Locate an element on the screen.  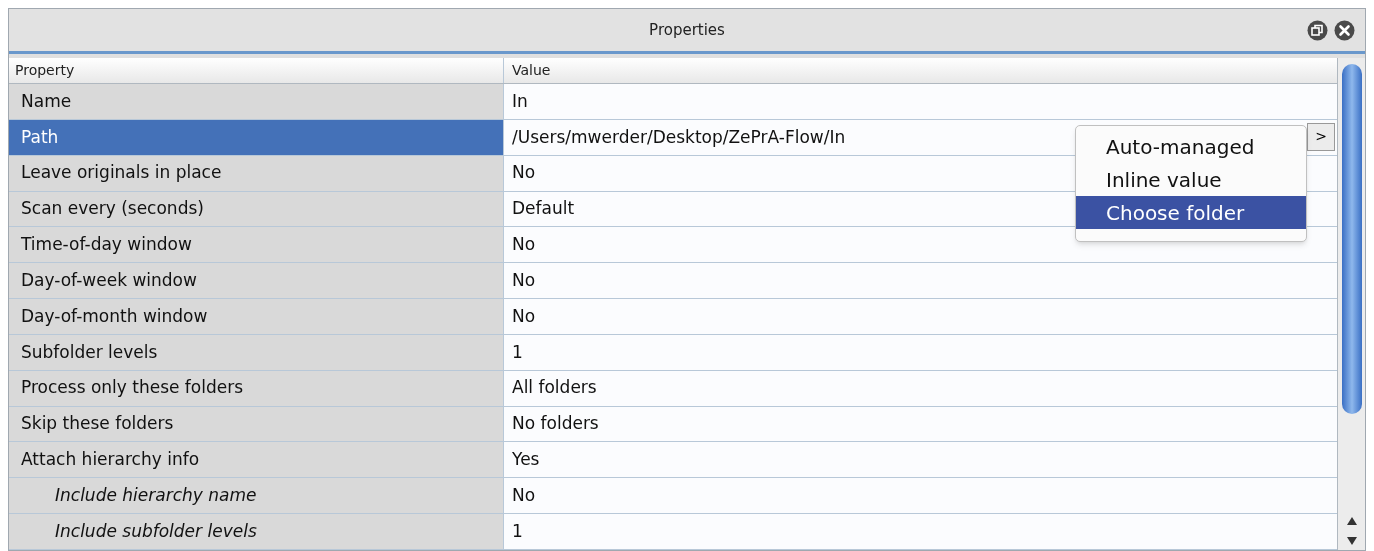
window-title: Properties is located at coordinates (687, 30).